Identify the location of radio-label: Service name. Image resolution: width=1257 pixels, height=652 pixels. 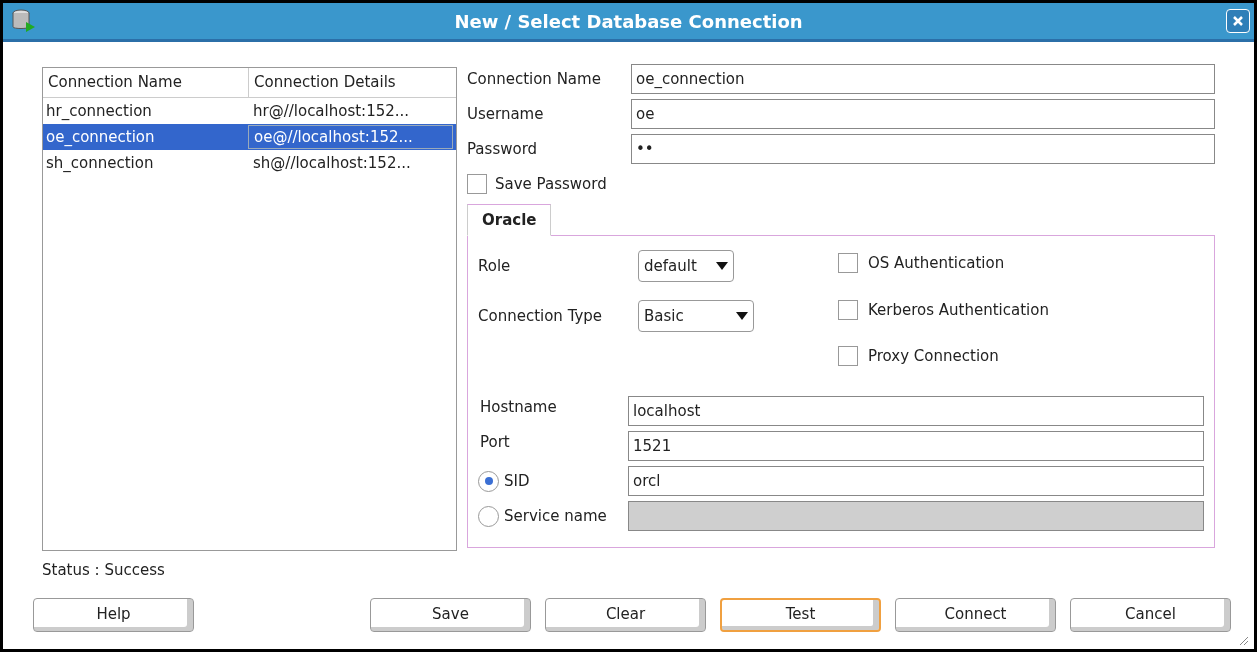
(555, 516).